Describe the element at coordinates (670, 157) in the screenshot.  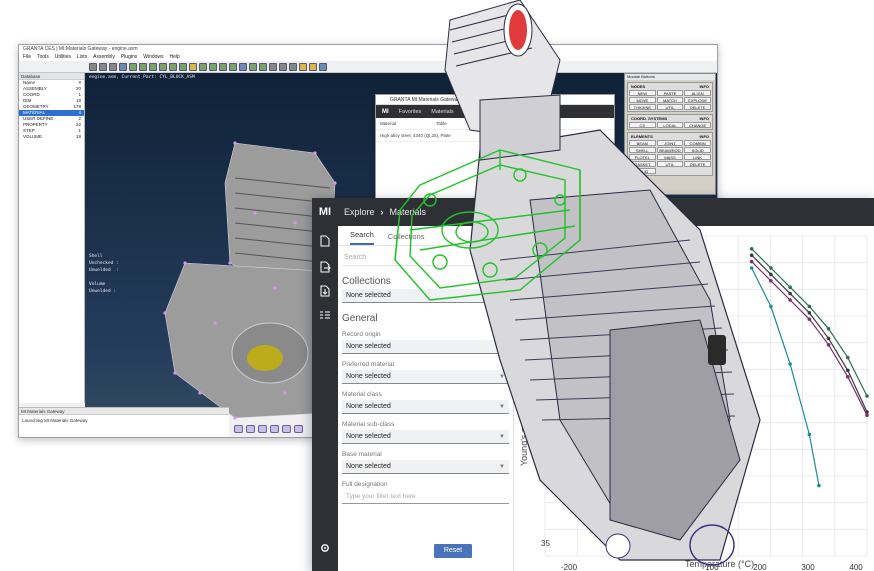
I see `module-button: MASS` at that location.